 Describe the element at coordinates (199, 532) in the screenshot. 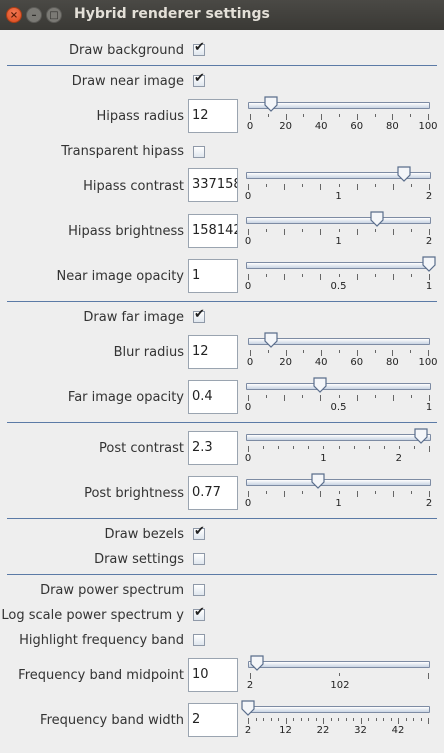

I see `draw-bezels-checkbox: ✔` at that location.